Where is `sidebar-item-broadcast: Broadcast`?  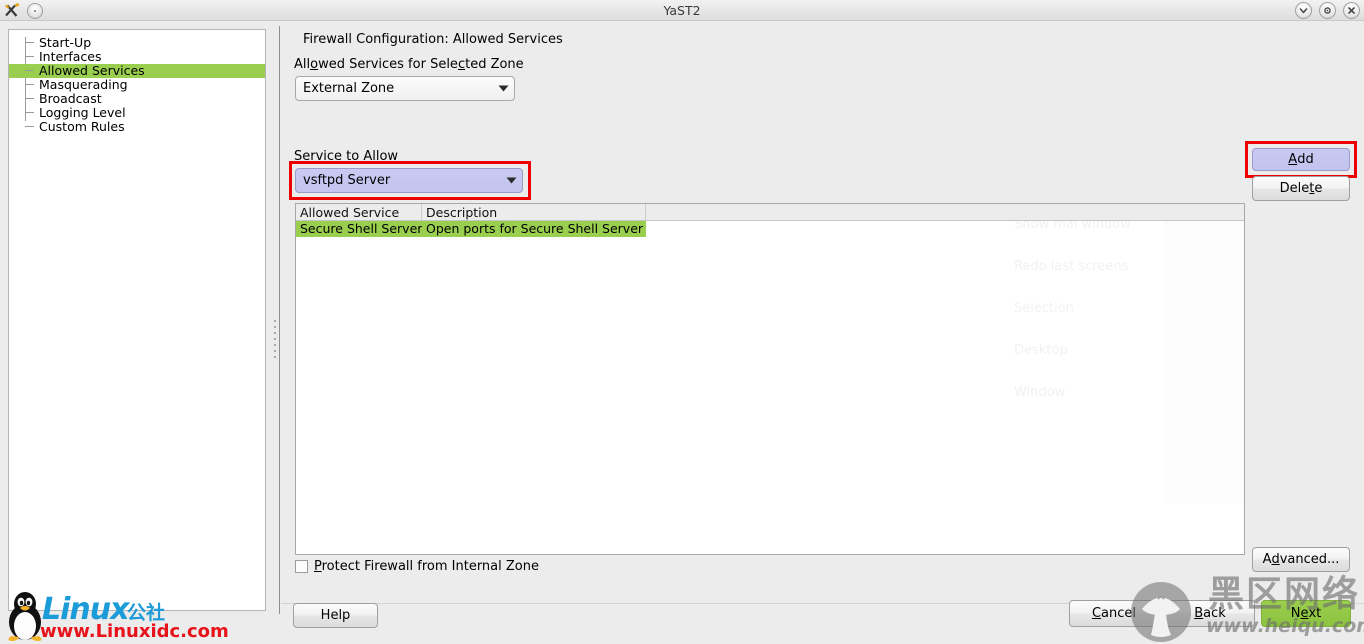
sidebar-item-broadcast: Broadcast is located at coordinates (137, 99).